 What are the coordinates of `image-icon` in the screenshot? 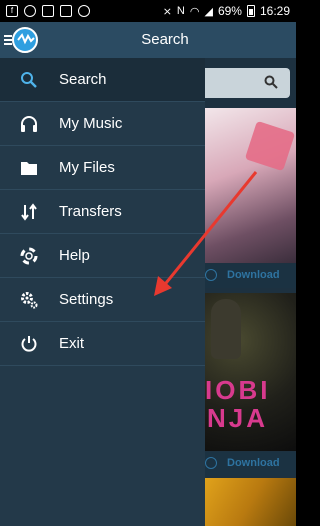 It's located at (48, 11).